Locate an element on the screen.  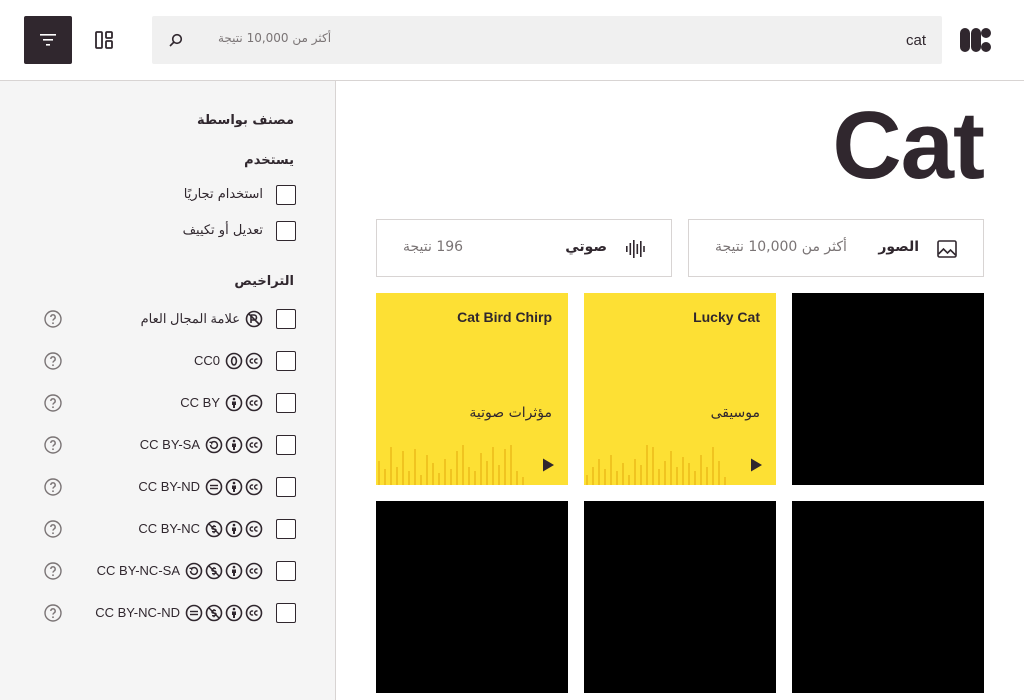
license-row-pdm: علامة المجال العام is located at coordinates (168, 319).